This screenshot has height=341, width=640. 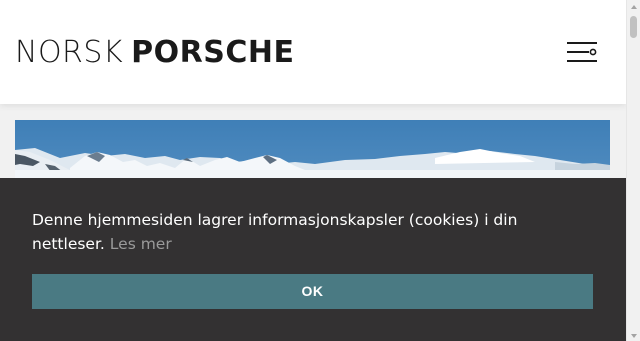 I want to click on logo-word-porsche: PORSCHE, so click(x=213, y=52).